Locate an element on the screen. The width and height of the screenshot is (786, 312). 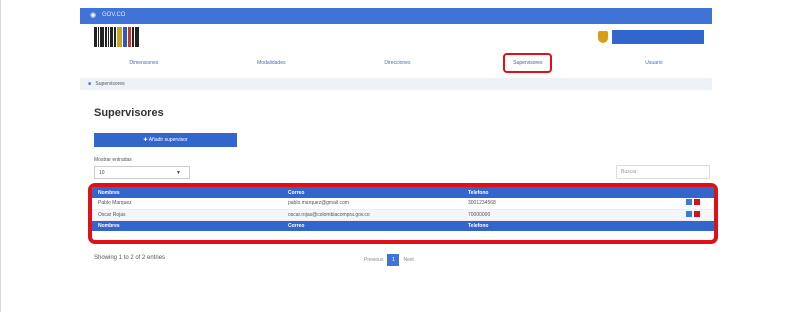
gov-link: GOV.CO is located at coordinates (113, 15).